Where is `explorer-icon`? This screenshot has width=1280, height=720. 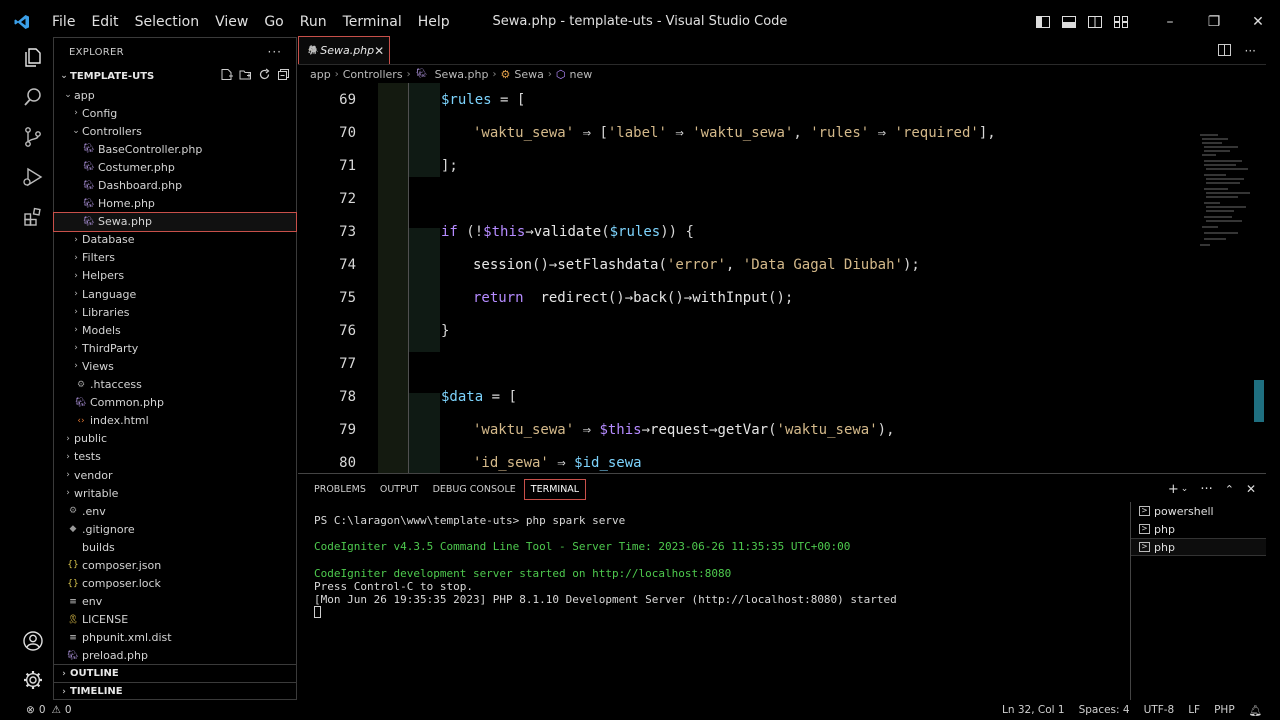 explorer-icon is located at coordinates (33, 57).